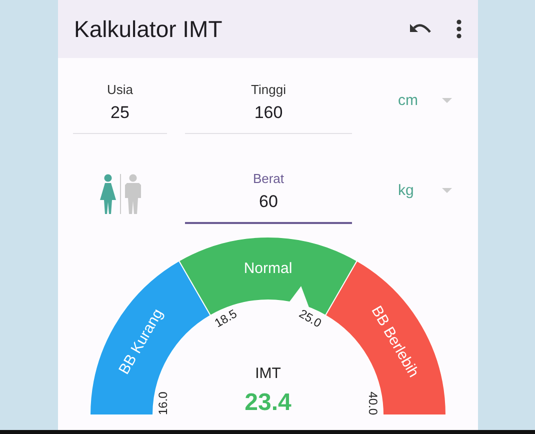 The image size is (535, 434). What do you see at coordinates (119, 90) in the screenshot?
I see `field-label: Usia` at bounding box center [119, 90].